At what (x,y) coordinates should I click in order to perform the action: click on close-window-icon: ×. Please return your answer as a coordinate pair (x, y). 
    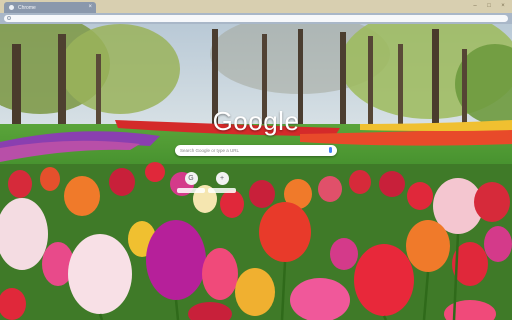
    Looking at the image, I should click on (503, 6).